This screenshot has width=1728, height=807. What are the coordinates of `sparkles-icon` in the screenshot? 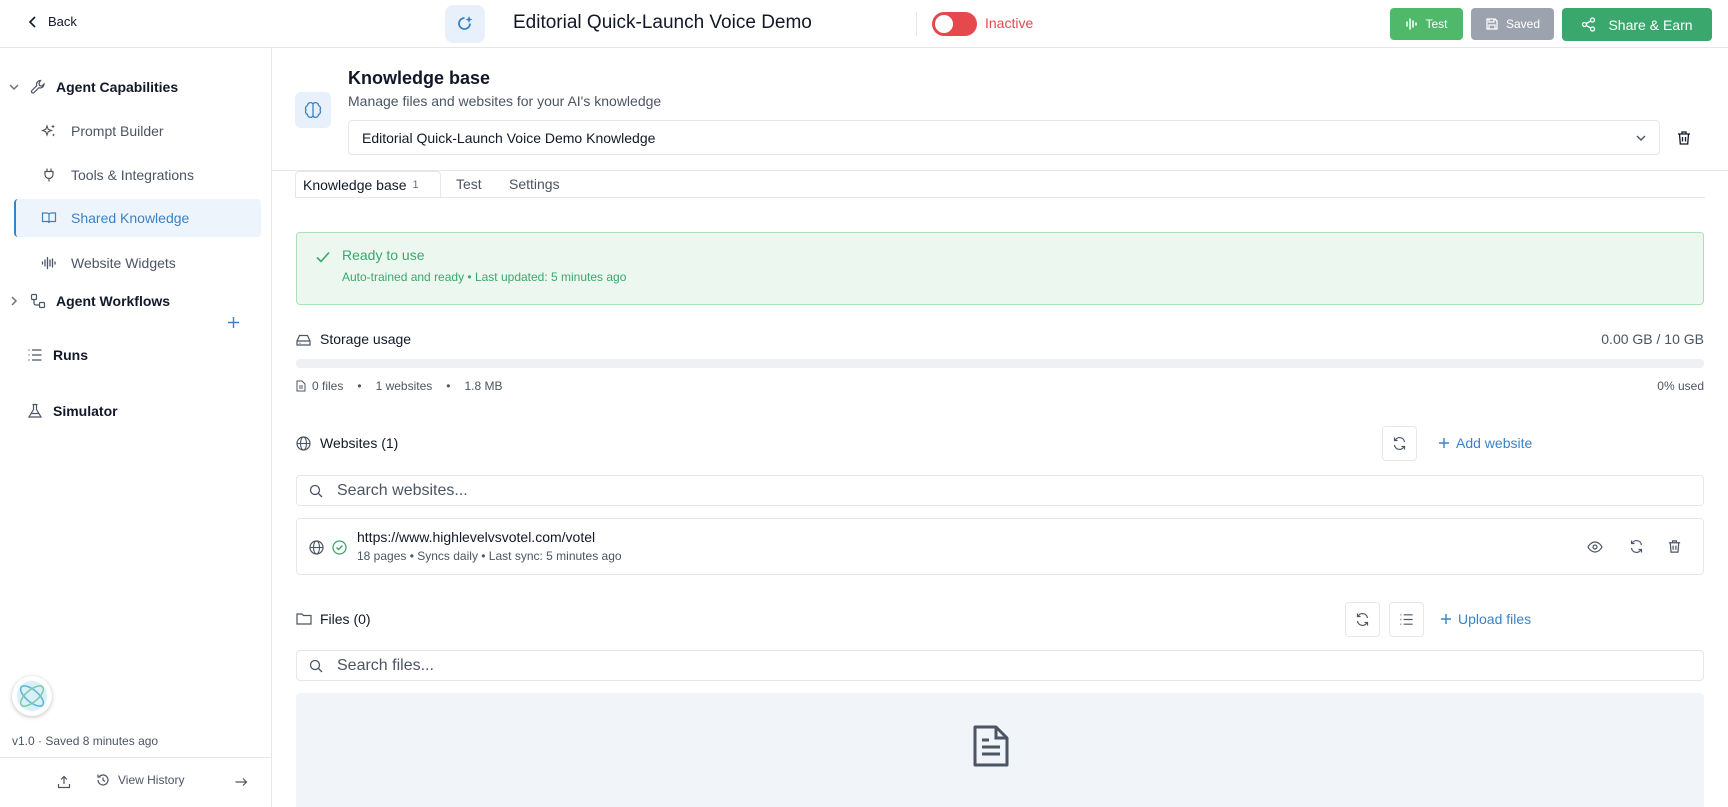 It's located at (49, 131).